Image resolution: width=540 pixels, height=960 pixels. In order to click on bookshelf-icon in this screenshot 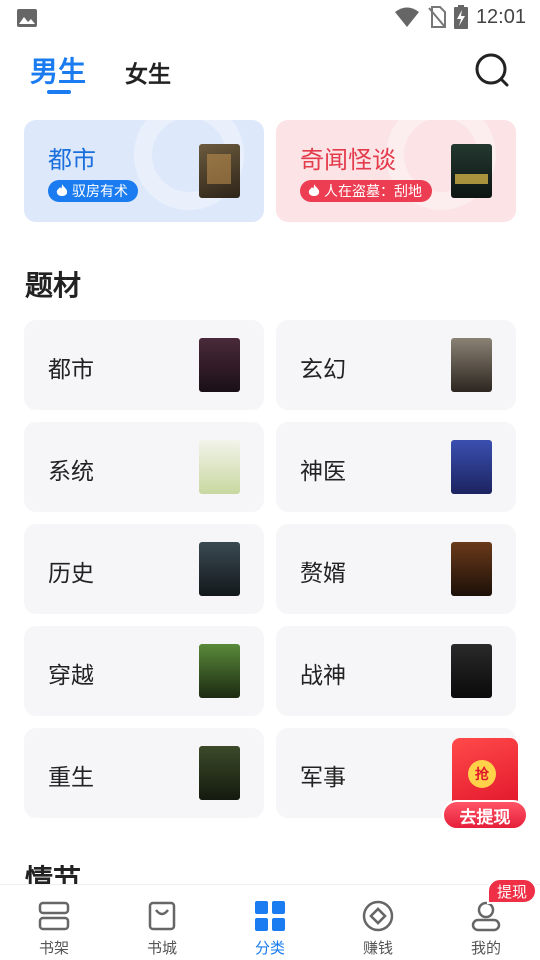, I will do `click(54, 916)`.